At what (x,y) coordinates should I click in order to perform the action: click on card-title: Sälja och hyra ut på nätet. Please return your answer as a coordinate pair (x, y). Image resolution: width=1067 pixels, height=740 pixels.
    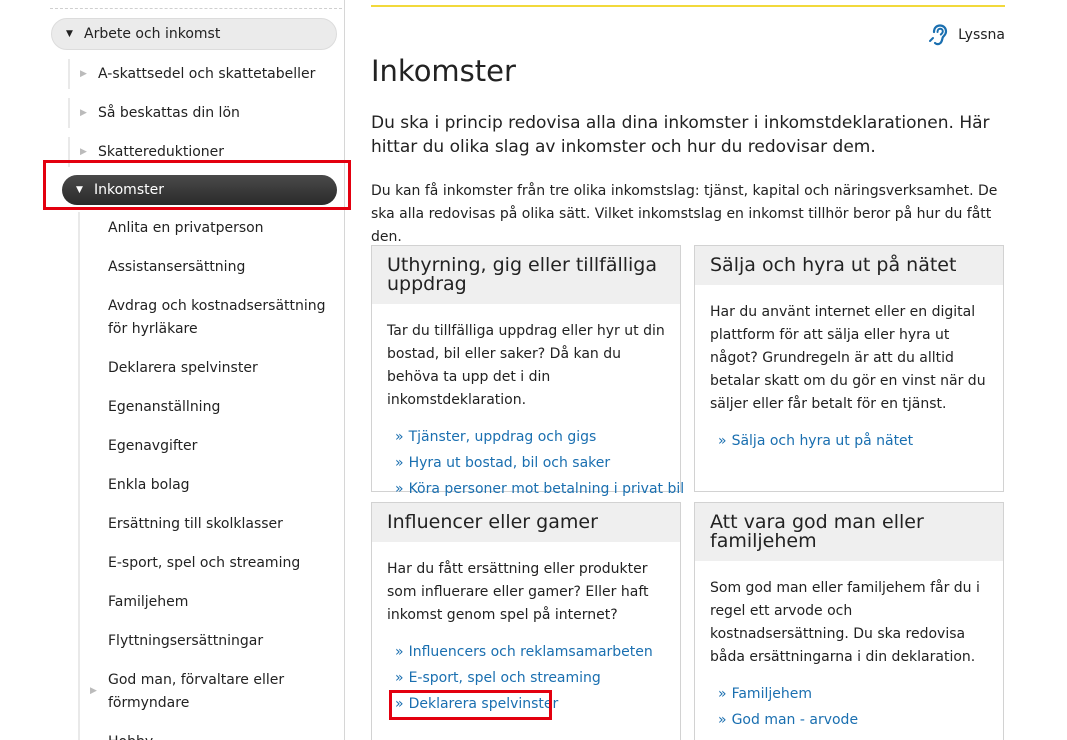
    Looking at the image, I should click on (849, 265).